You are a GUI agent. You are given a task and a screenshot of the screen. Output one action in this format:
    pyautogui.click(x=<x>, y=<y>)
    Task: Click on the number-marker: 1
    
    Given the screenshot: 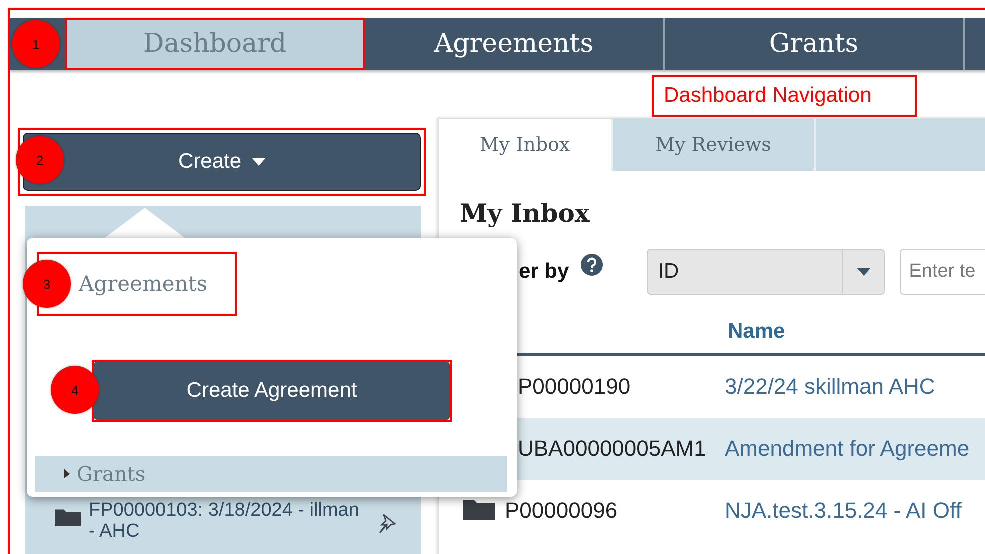 What is the action you would take?
    pyautogui.click(x=36, y=44)
    